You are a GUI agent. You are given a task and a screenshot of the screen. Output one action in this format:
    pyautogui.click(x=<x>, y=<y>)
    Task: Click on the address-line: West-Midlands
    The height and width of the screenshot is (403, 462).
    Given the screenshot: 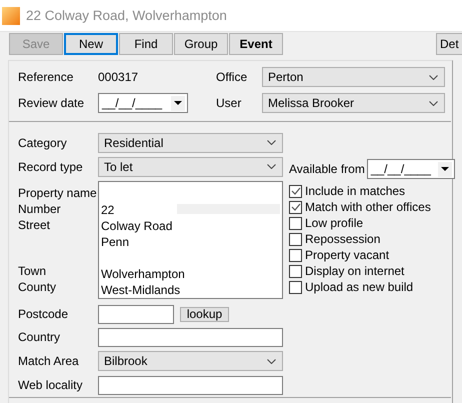 What is the action you would take?
    pyautogui.click(x=140, y=290)
    